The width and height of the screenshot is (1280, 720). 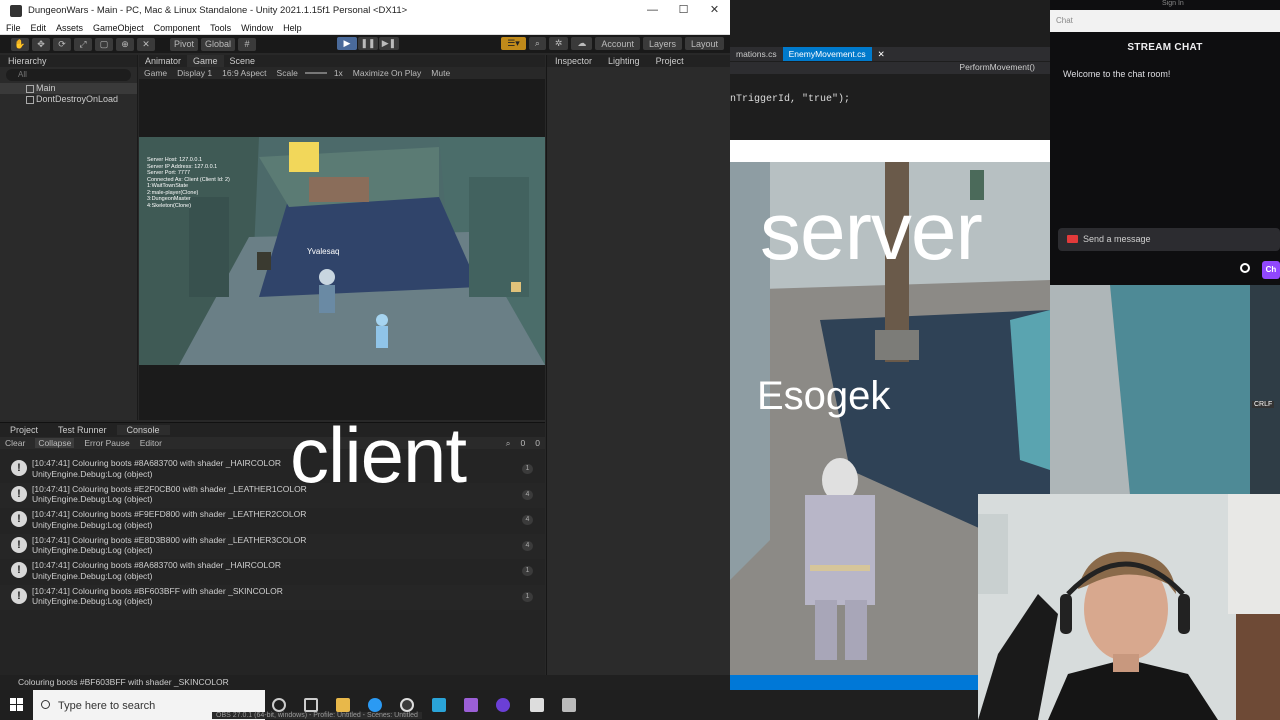 What do you see at coordinates (55, 443) in the screenshot?
I see `collapse-toggle: Collapse` at bounding box center [55, 443].